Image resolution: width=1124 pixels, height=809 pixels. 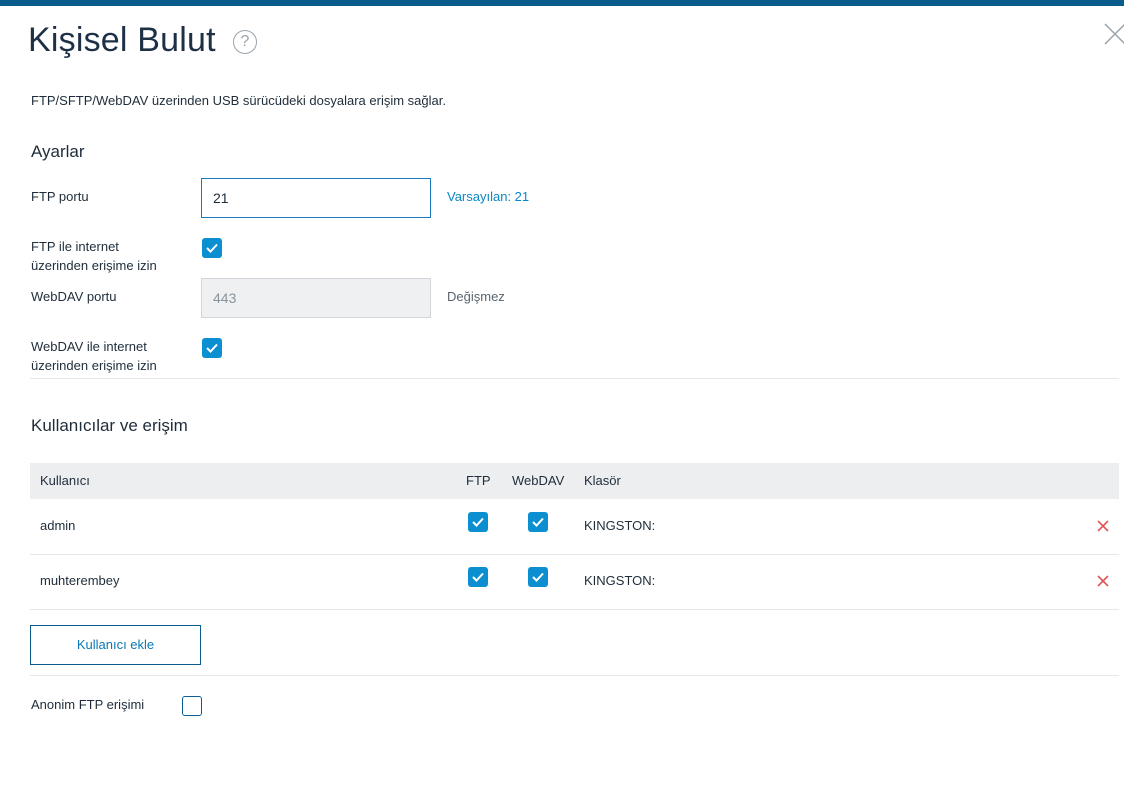 I want to click on settings-heading: Ayarlar, so click(x=58, y=151).